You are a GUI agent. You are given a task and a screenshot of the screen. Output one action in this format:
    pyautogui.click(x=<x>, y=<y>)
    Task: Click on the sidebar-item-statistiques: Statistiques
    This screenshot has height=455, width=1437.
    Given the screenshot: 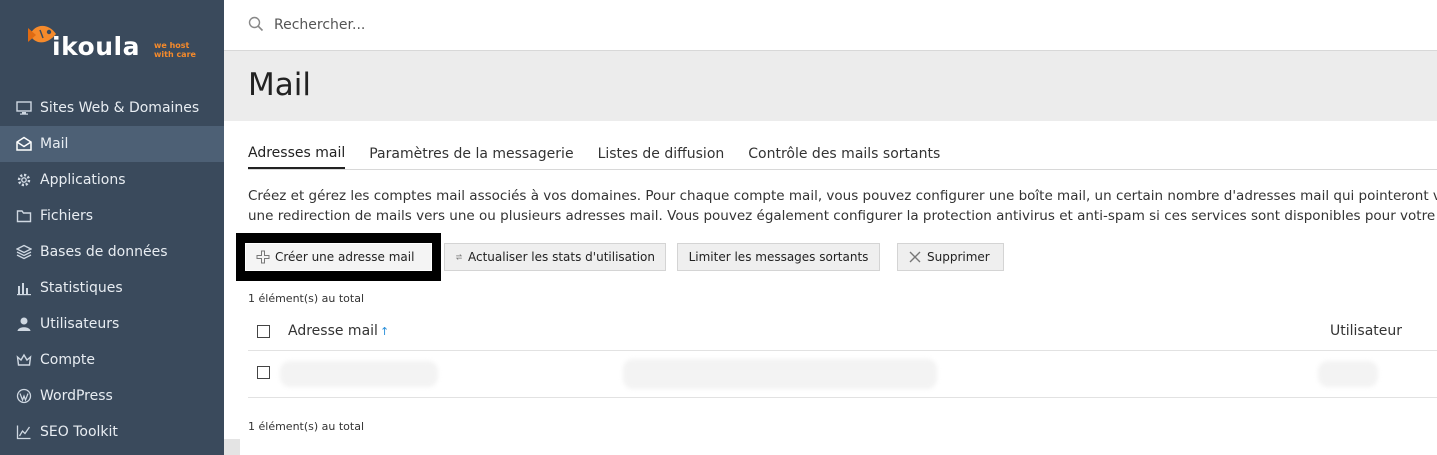 What is the action you would take?
    pyautogui.click(x=112, y=288)
    